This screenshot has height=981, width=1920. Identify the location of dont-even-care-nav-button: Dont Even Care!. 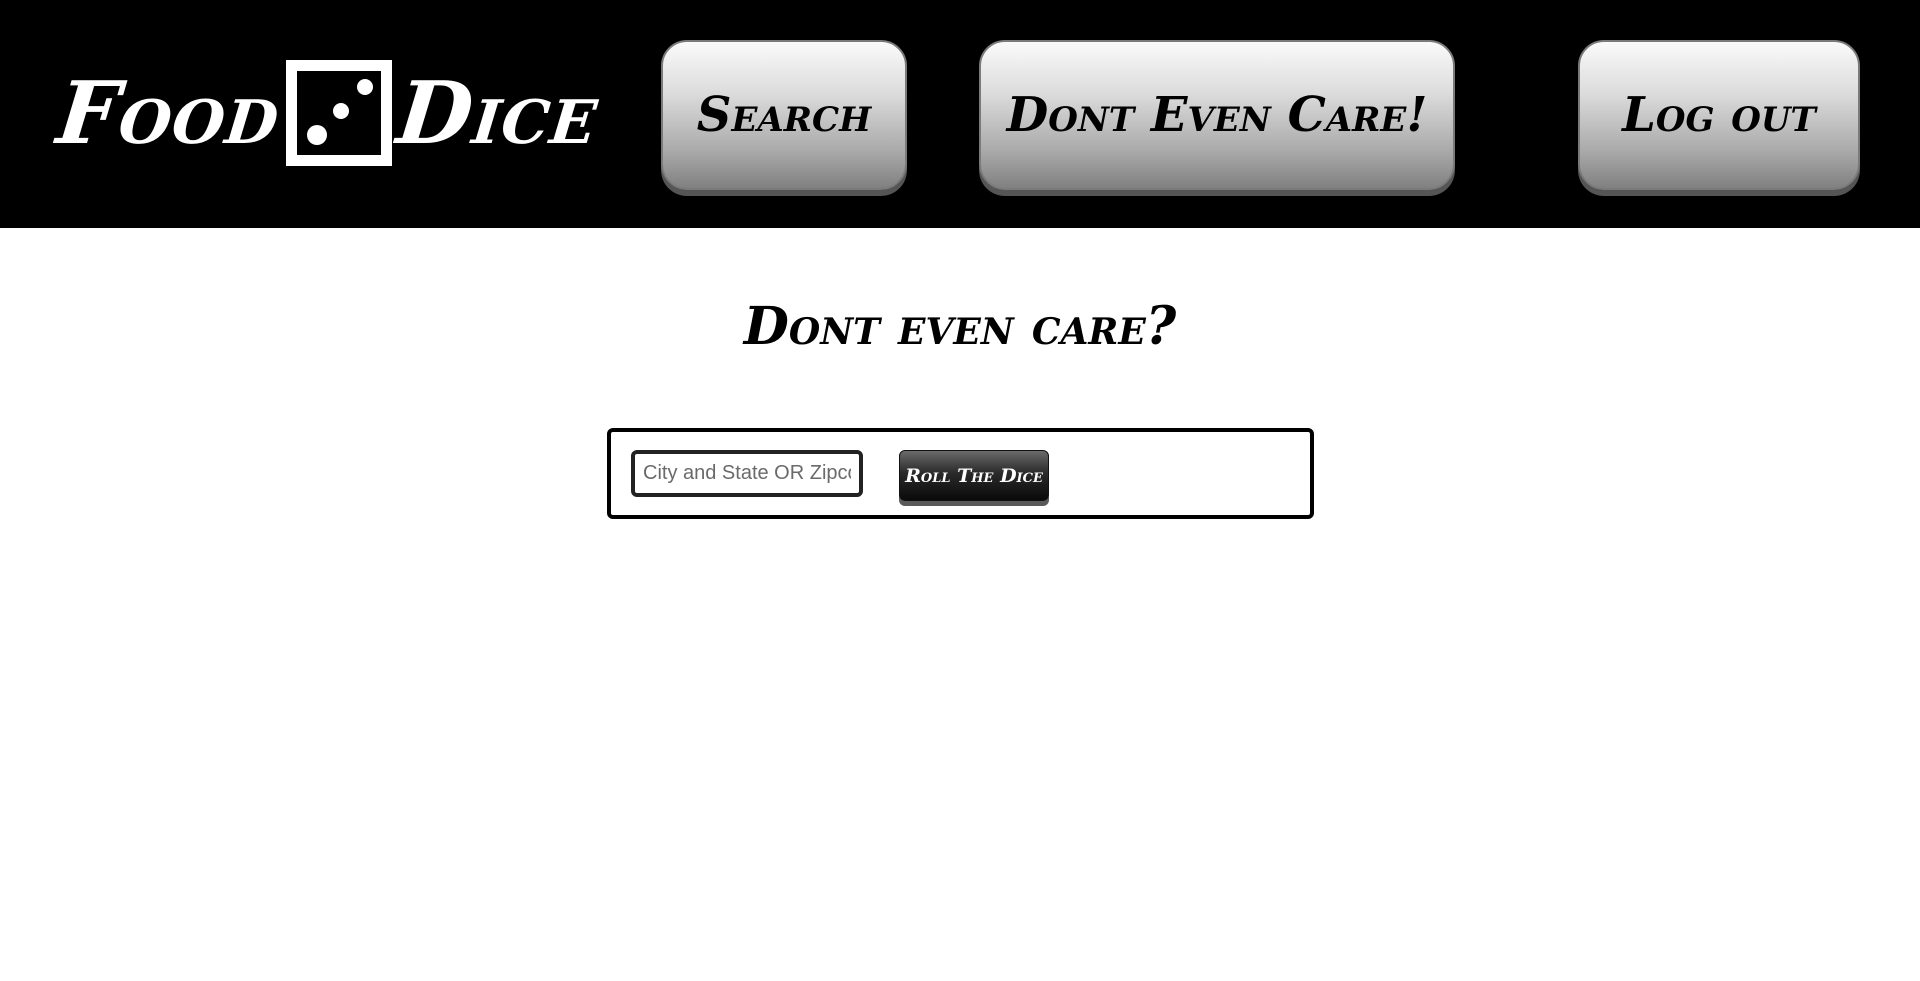
(1217, 115).